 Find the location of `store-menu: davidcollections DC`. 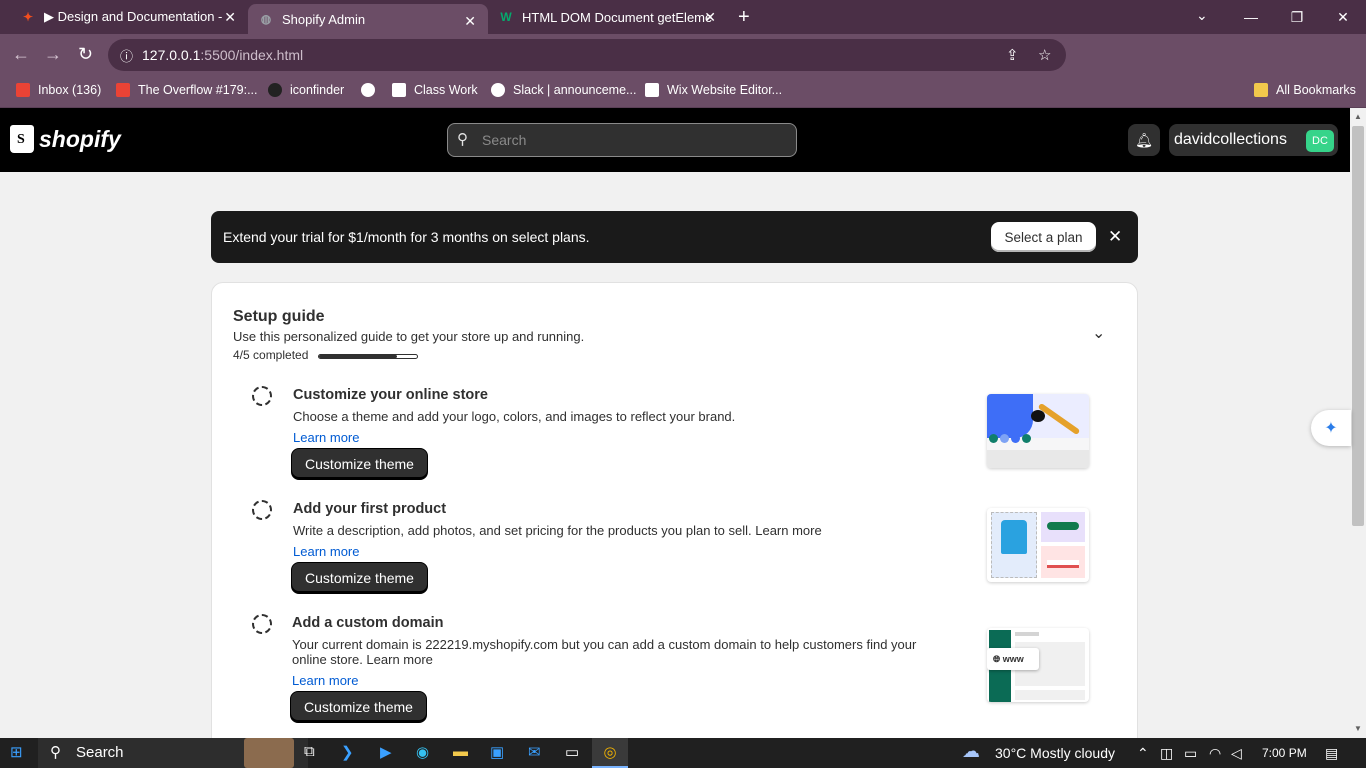

store-menu: davidcollections DC is located at coordinates (1253, 140).